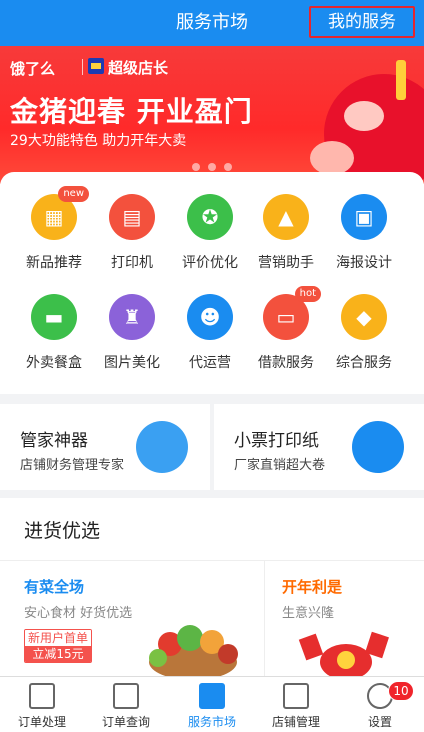  Describe the element at coordinates (60, 213) in the screenshot. I see `gift-icon: ▦ new` at that location.